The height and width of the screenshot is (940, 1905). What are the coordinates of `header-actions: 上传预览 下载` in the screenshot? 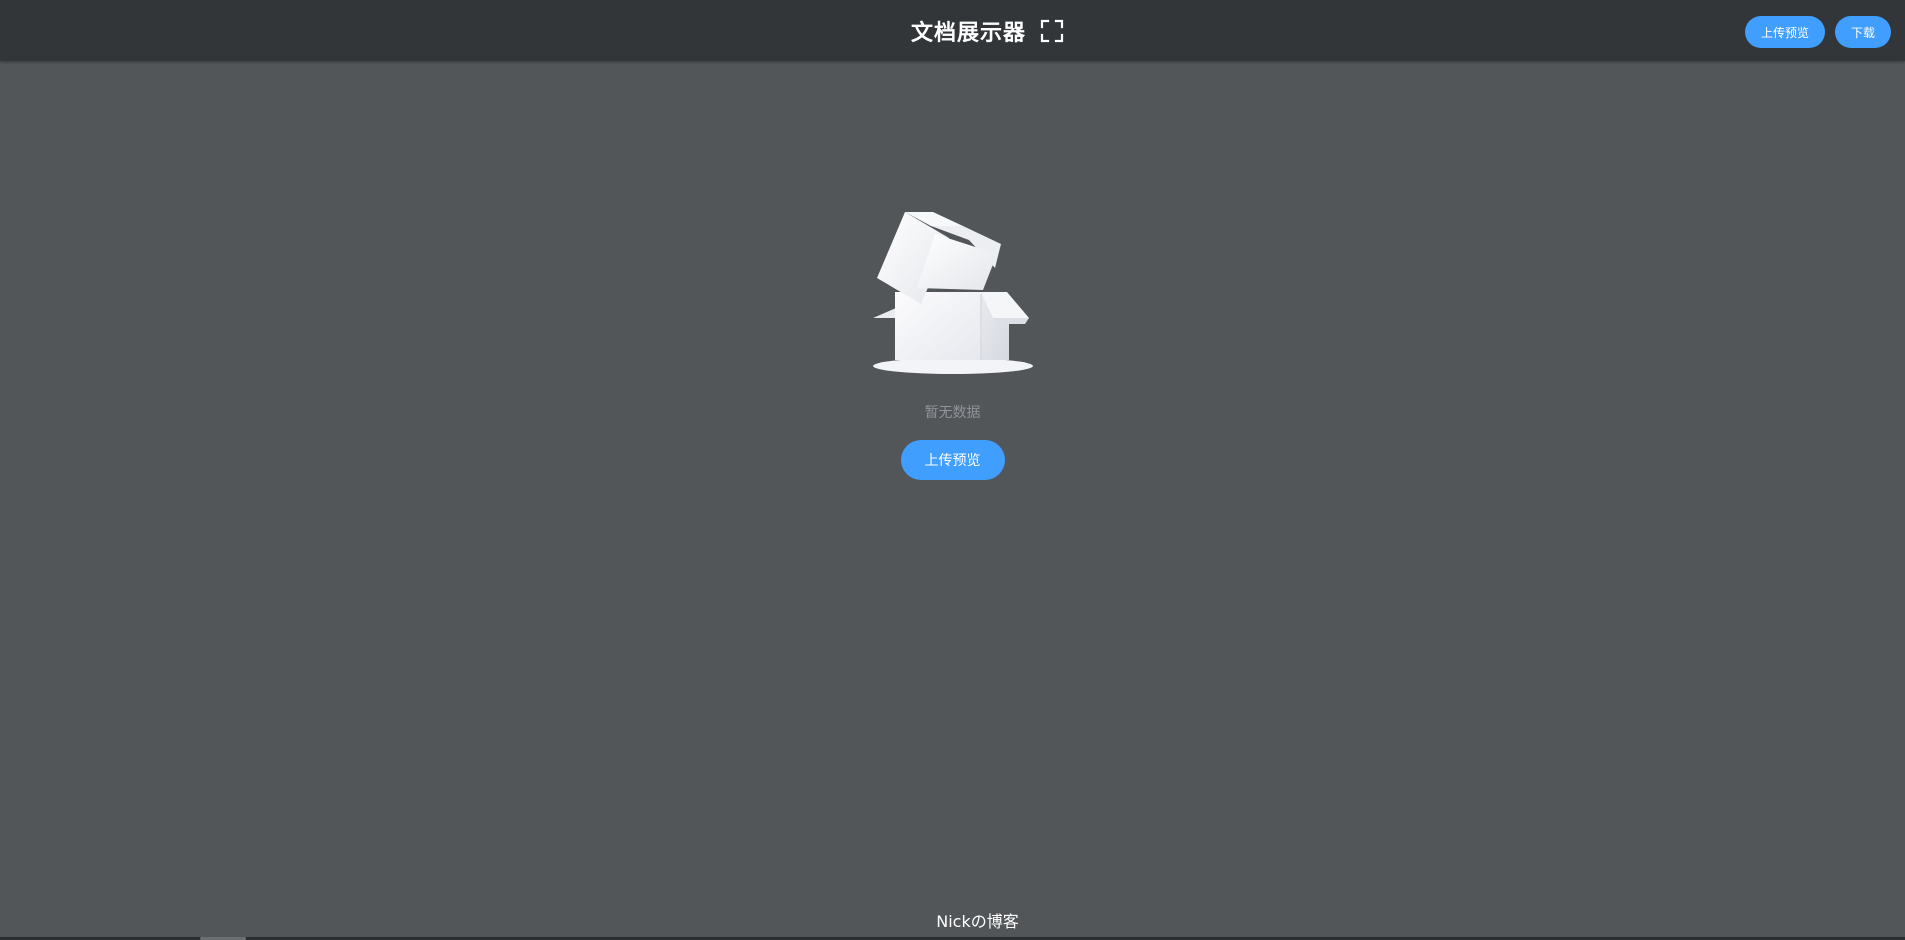 It's located at (1817, 32).